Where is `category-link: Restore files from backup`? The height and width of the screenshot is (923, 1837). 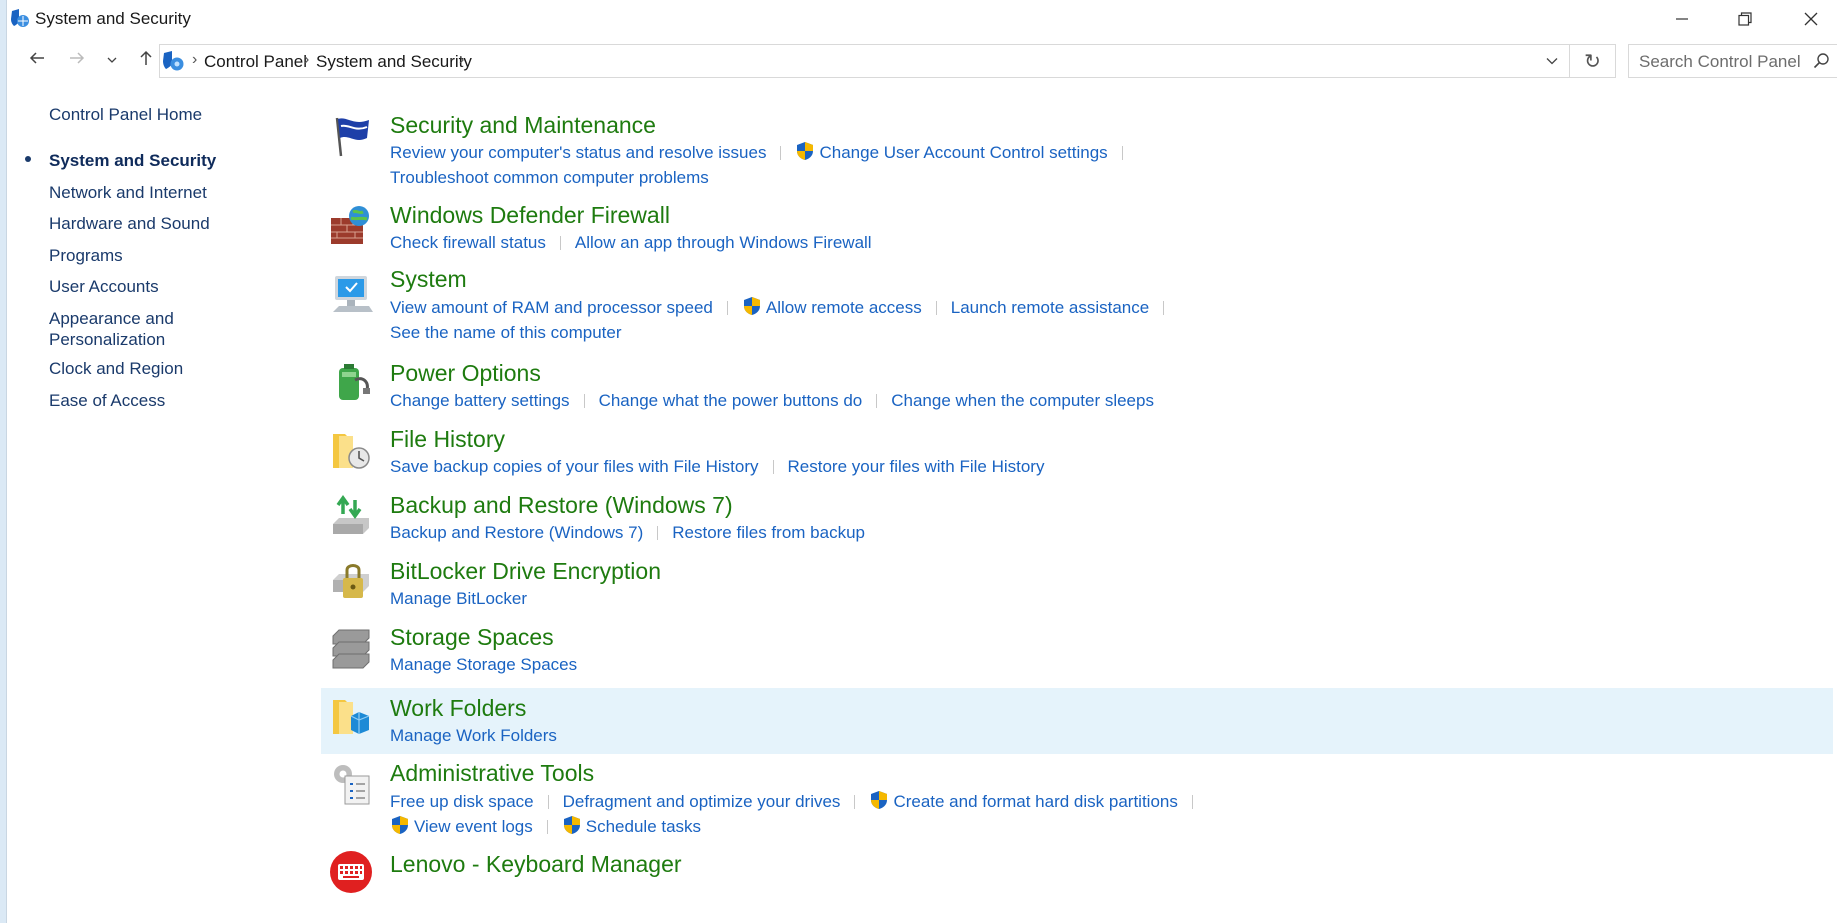 category-link: Restore files from backup is located at coordinates (768, 533).